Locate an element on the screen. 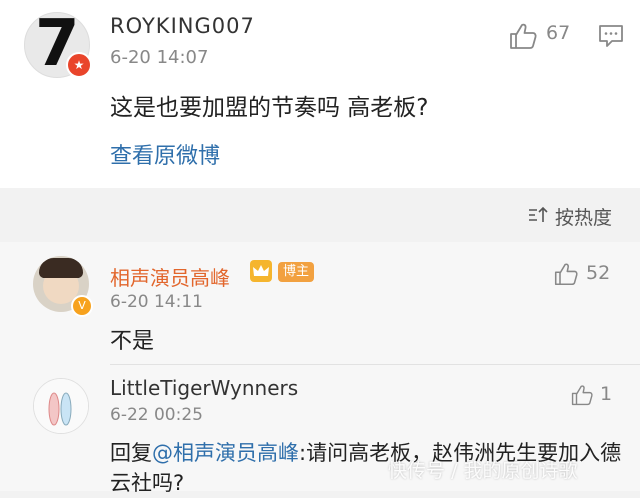 This screenshot has width=640, height=498. crown-icon is located at coordinates (261, 271).